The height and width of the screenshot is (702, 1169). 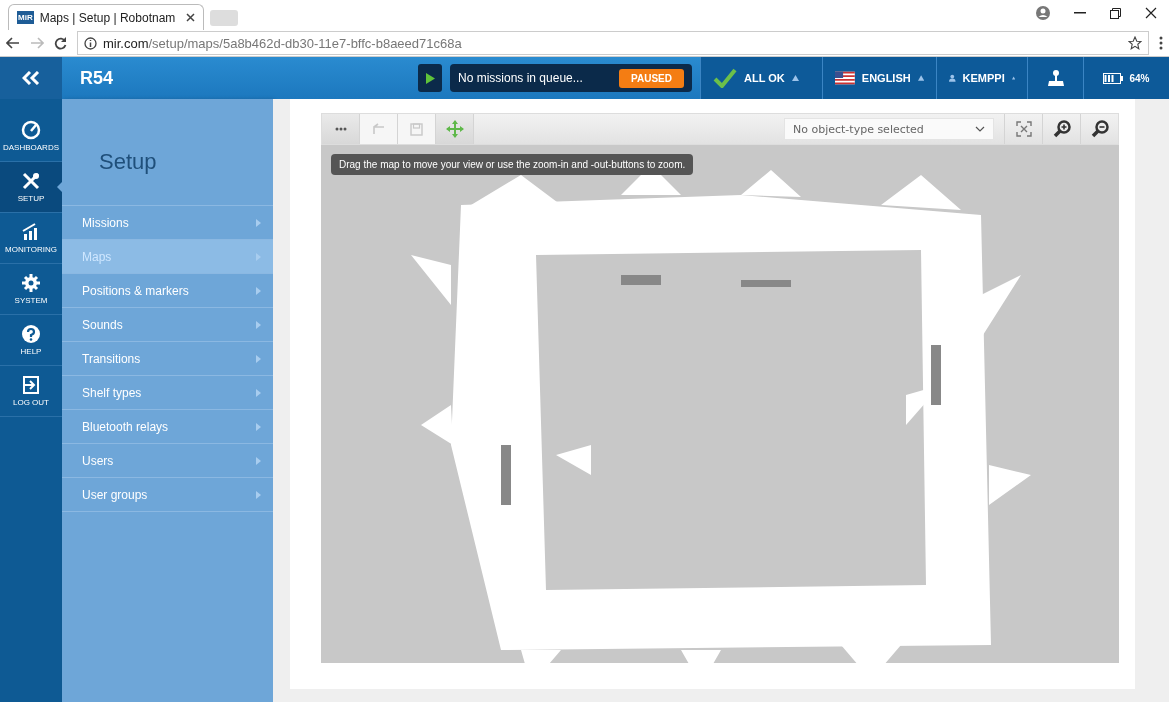 I want to click on chevron-icon, so click(x=980, y=129).